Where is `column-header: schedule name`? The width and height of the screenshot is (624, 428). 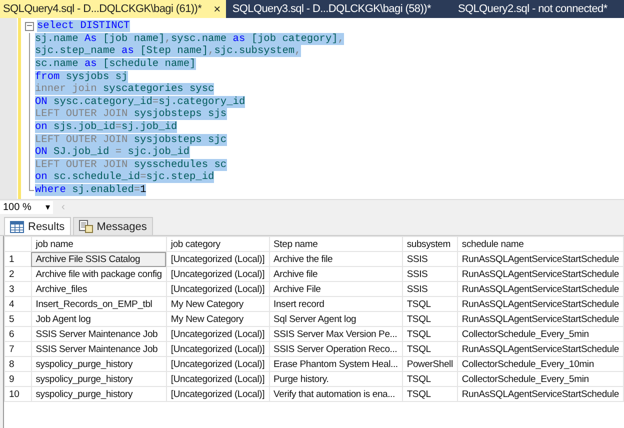
column-header: schedule name is located at coordinates (540, 244).